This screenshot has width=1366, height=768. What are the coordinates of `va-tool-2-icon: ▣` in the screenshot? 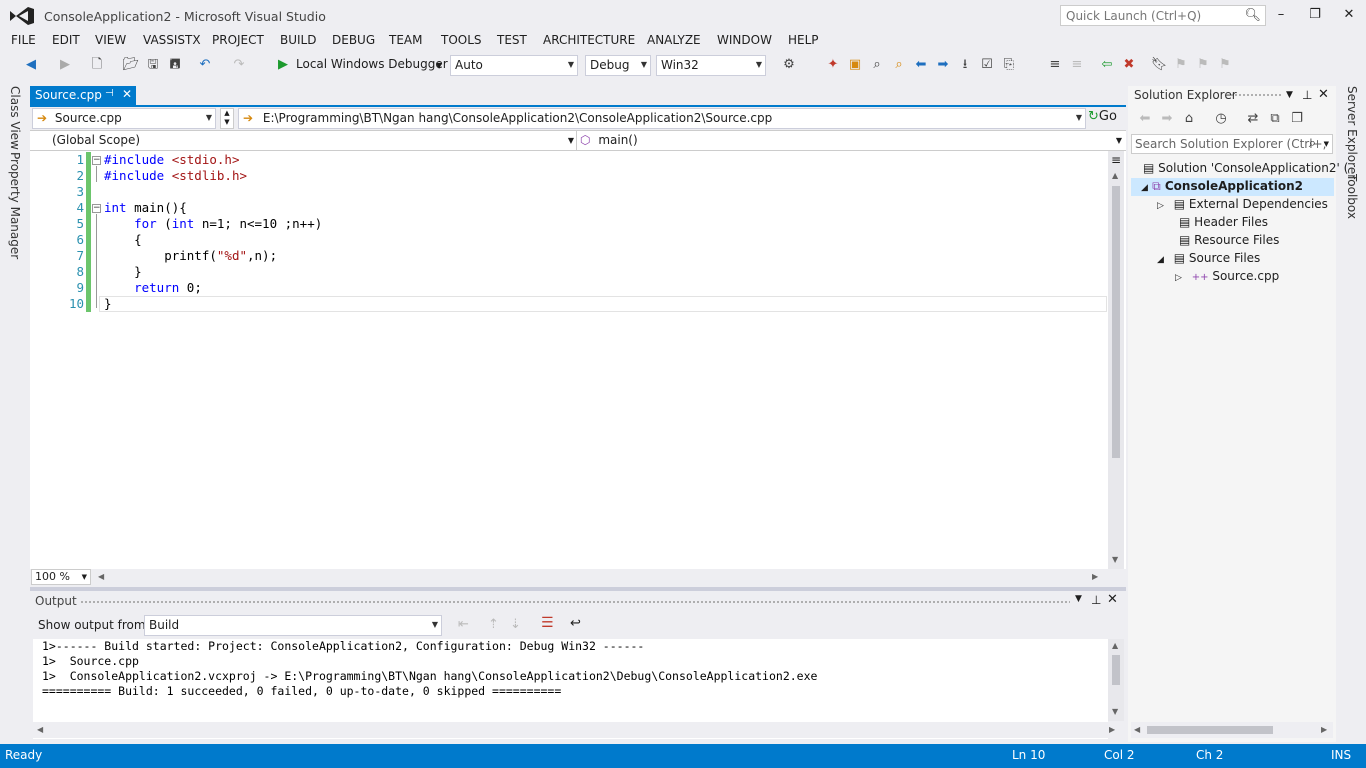 It's located at (855, 65).